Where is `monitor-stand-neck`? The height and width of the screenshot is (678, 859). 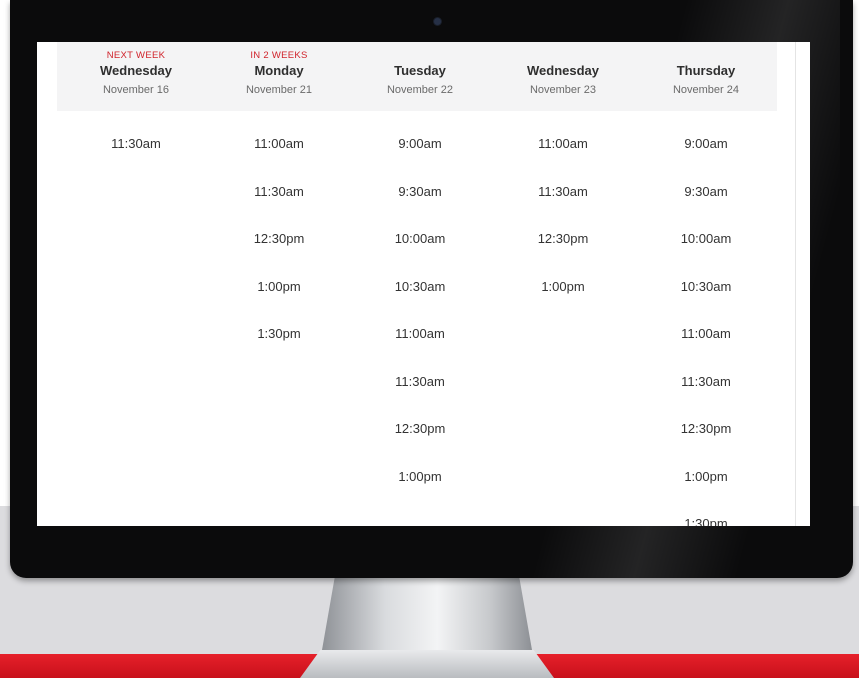
monitor-stand-neck is located at coordinates (427, 614).